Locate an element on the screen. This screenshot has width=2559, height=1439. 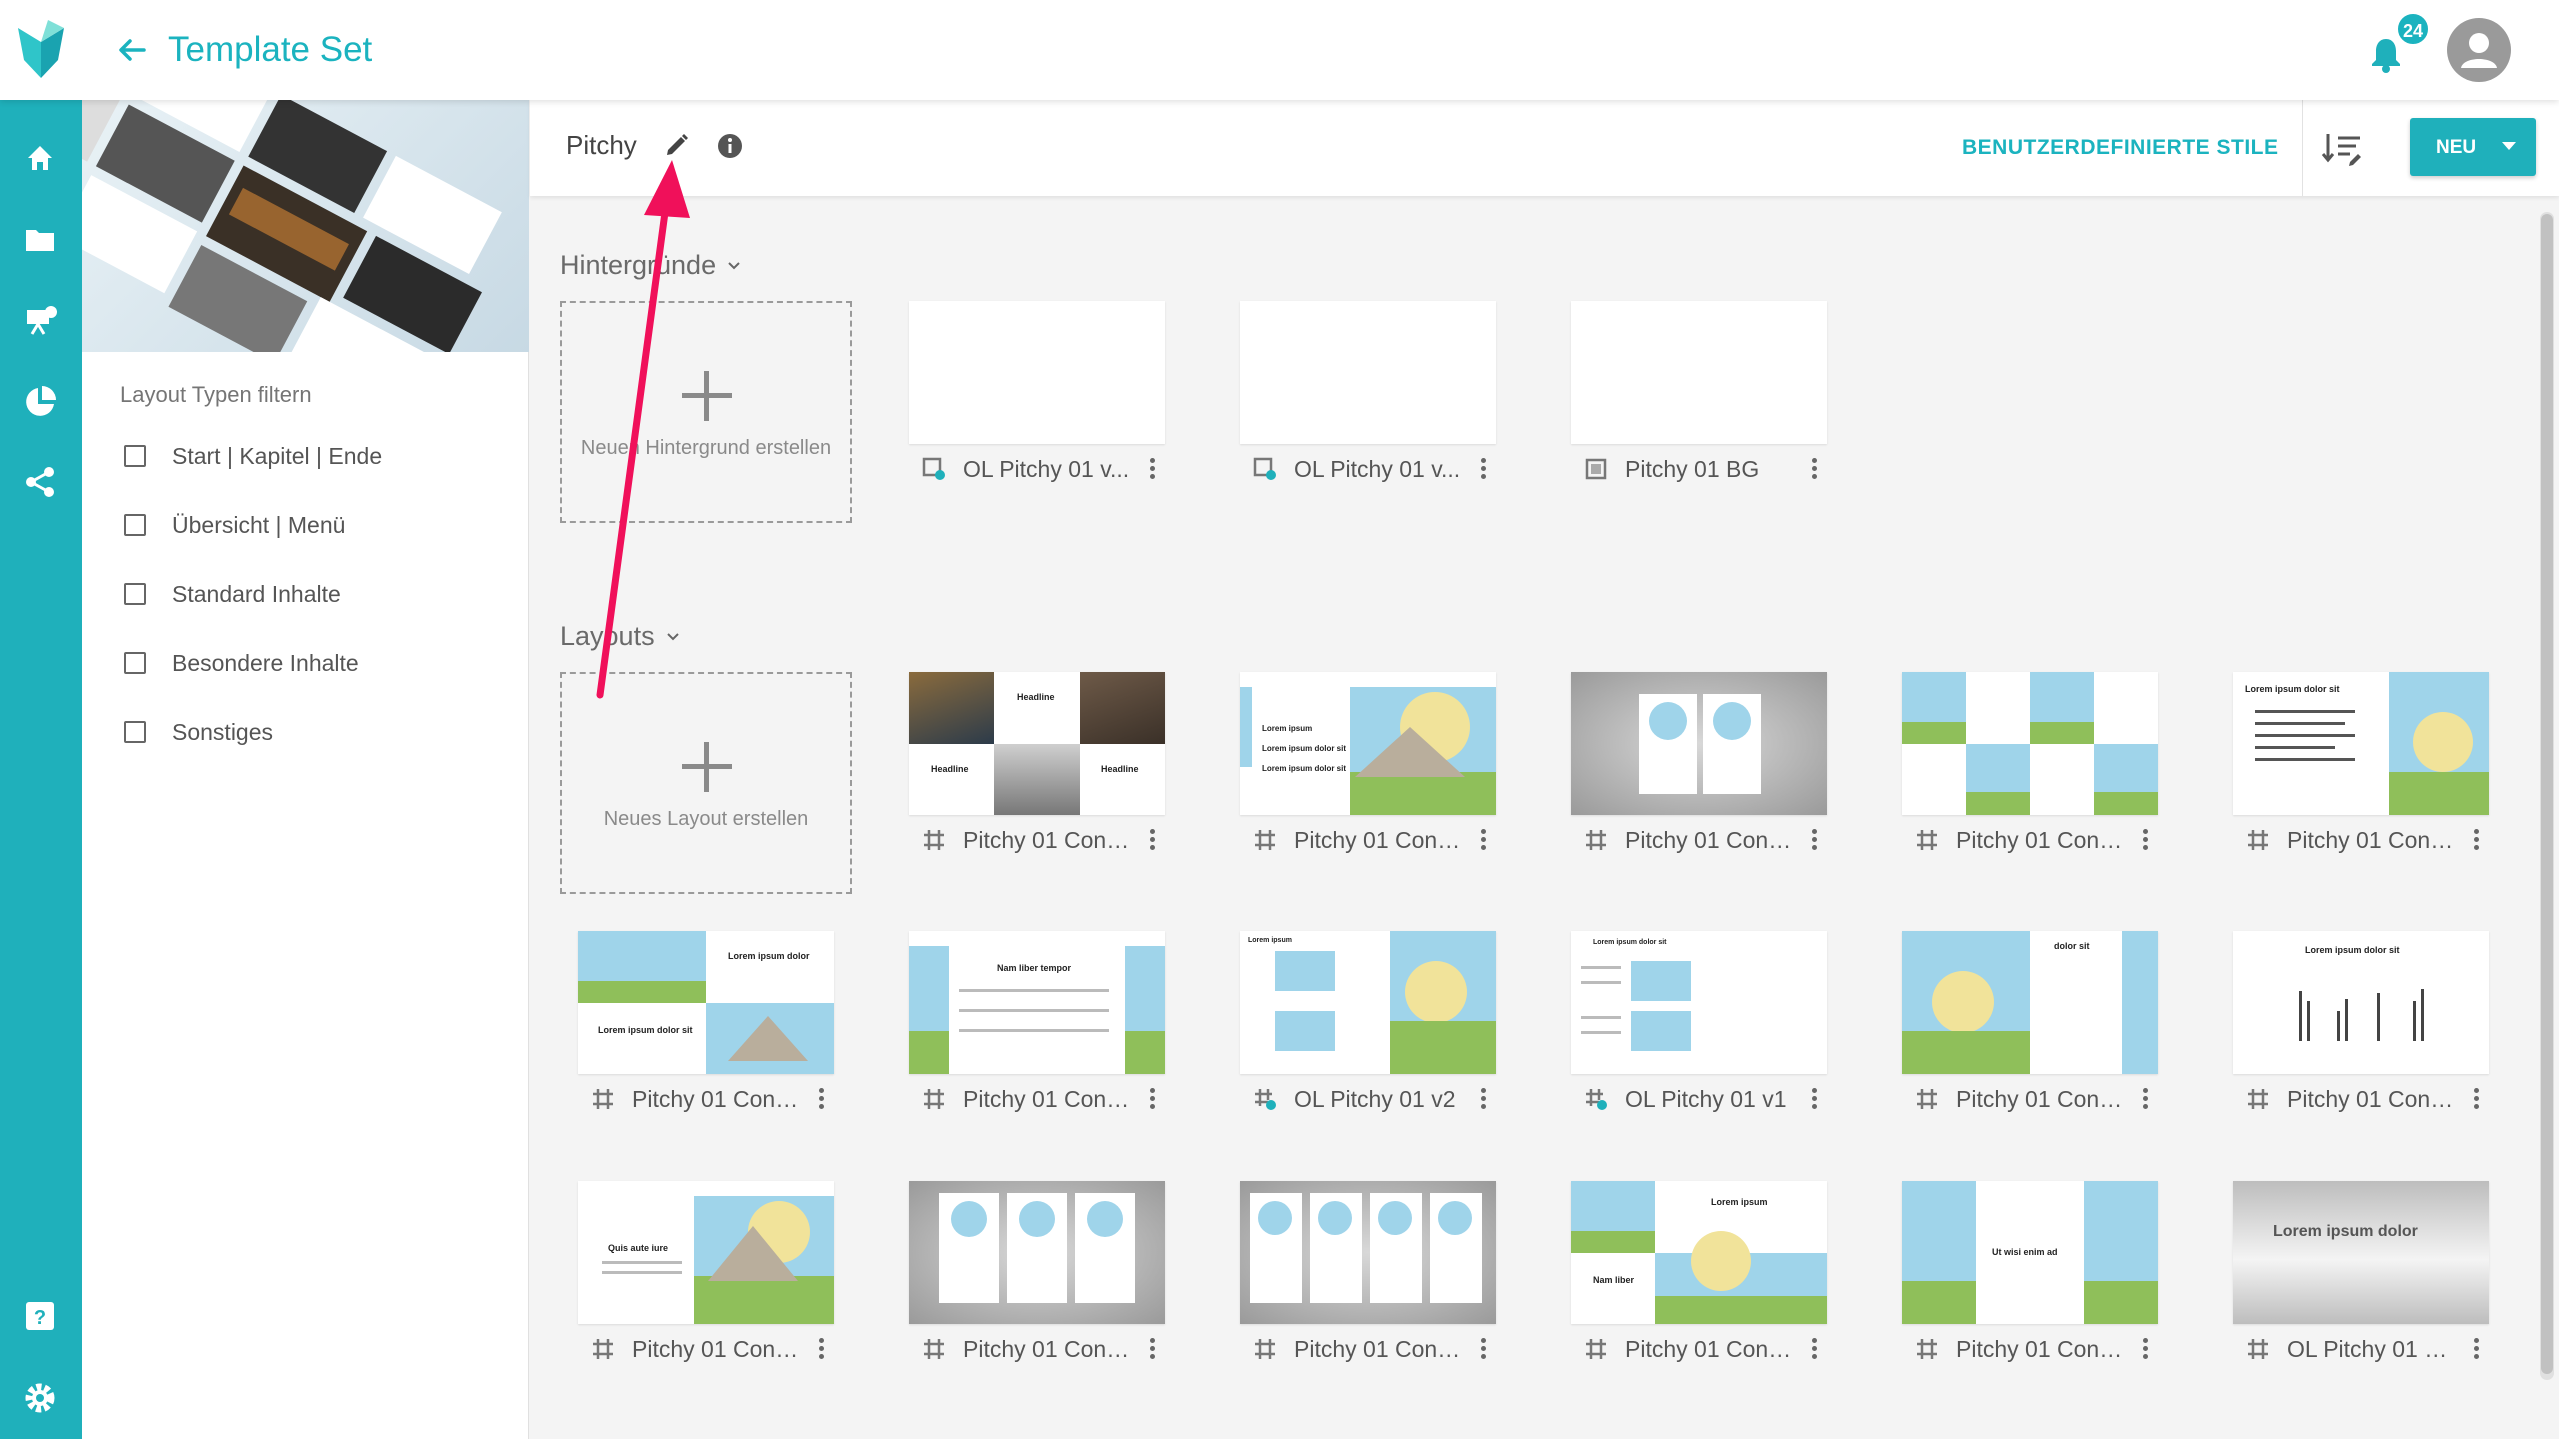
filter-other: Sonstiges is located at coordinates (198, 732).